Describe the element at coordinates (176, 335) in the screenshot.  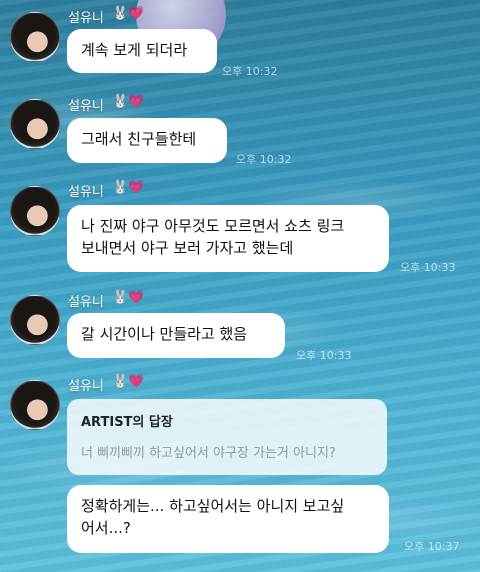
I see `message-bubble: 갈 시간이나 만들라고 했음` at that location.